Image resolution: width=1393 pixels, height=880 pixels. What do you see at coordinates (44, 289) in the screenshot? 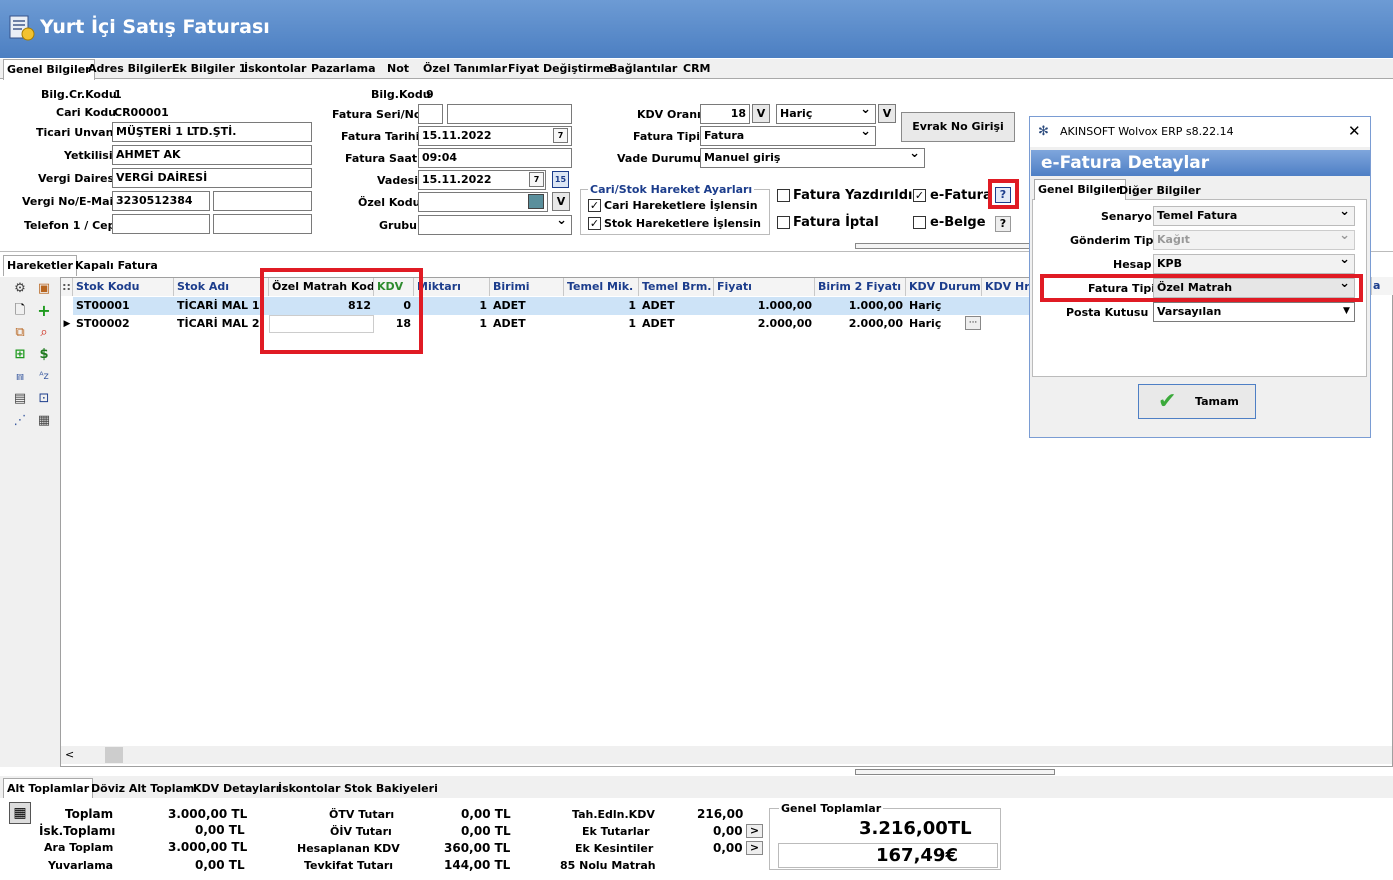
I see `box-icon: ▣` at bounding box center [44, 289].